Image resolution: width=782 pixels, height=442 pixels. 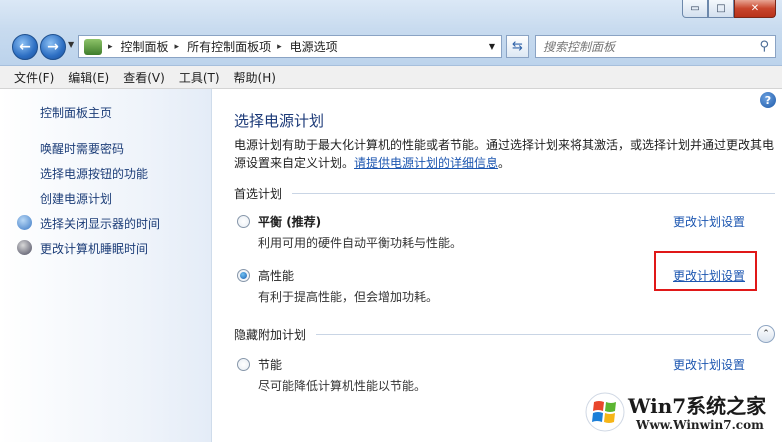 I want to click on close-button: ✕, so click(x=755, y=9).